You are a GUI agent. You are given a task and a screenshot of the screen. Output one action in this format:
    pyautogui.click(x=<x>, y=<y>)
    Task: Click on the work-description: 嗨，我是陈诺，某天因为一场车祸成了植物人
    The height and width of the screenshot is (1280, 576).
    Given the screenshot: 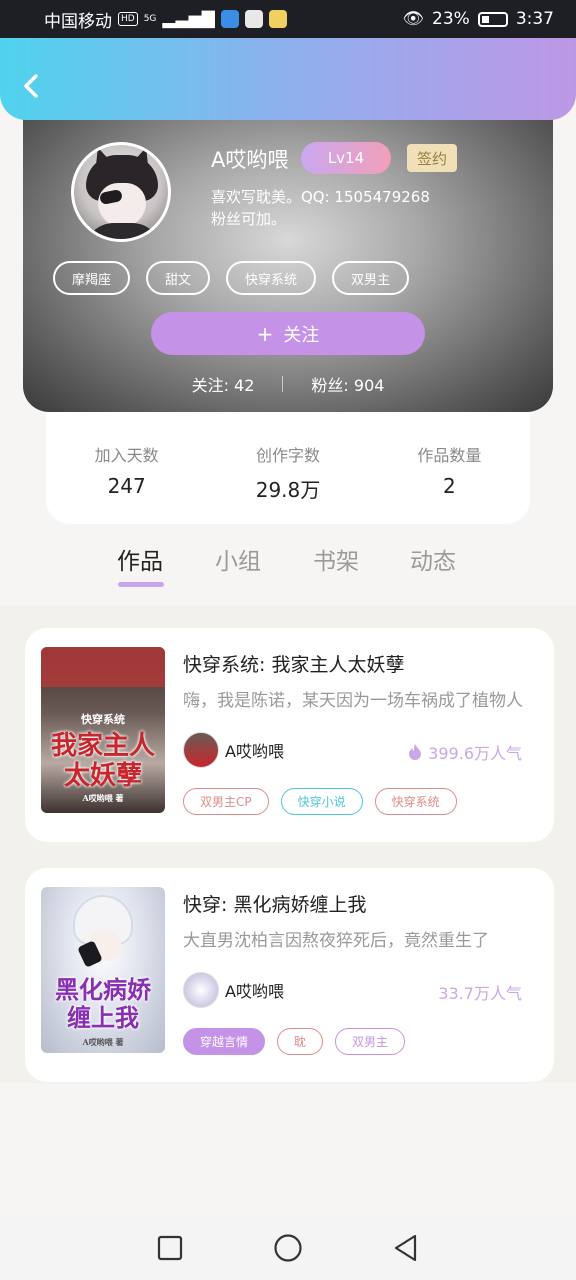 What is the action you would take?
    pyautogui.click(x=353, y=701)
    